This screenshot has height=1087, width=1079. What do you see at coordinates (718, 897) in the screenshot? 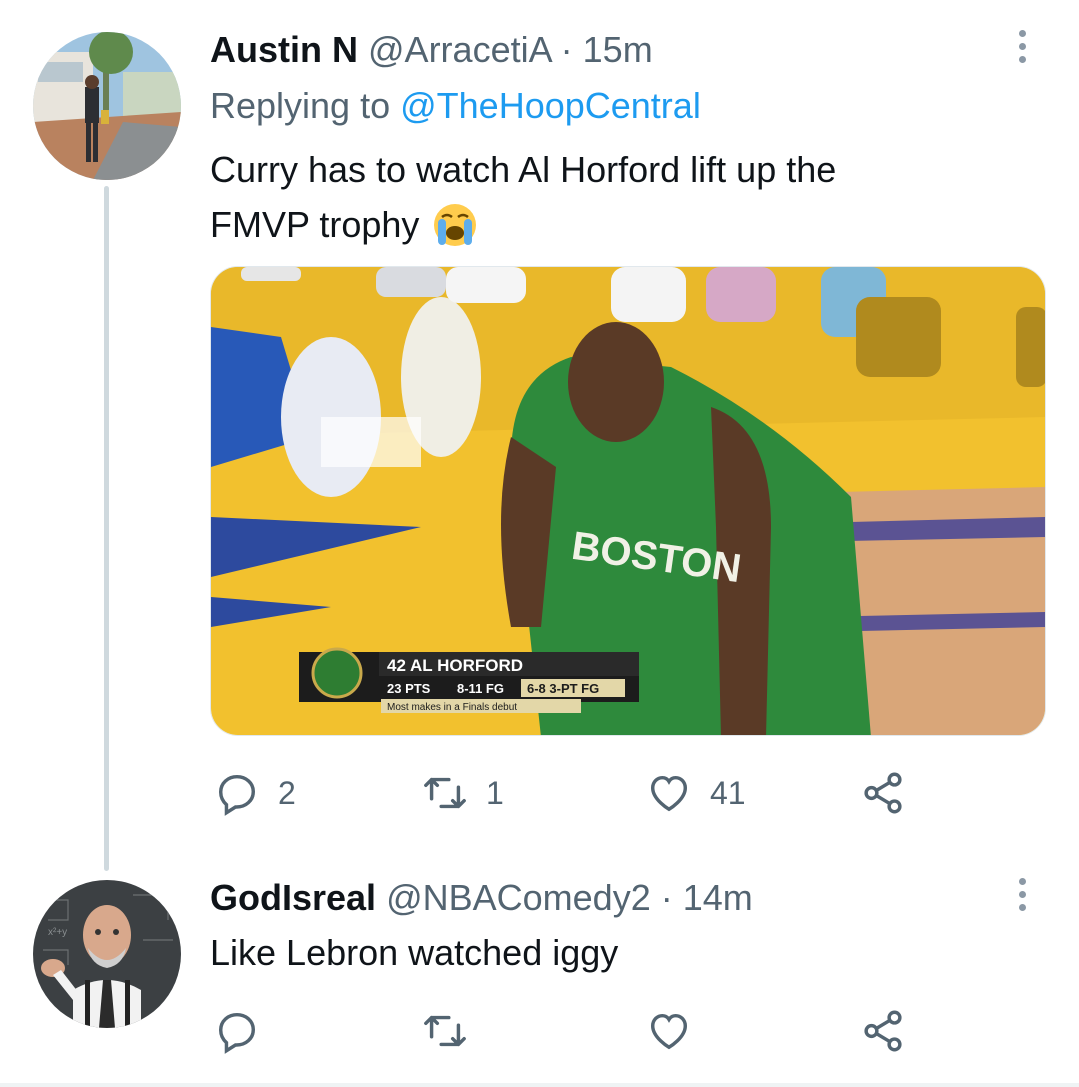
I see `timestamp: 14m` at bounding box center [718, 897].